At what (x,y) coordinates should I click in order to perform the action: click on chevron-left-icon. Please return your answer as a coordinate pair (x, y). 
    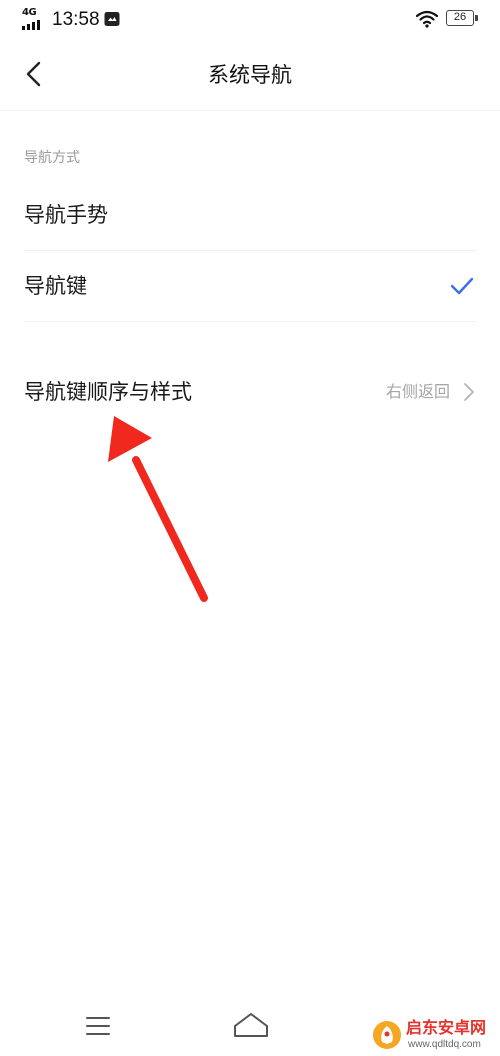
    Looking at the image, I should click on (33, 74).